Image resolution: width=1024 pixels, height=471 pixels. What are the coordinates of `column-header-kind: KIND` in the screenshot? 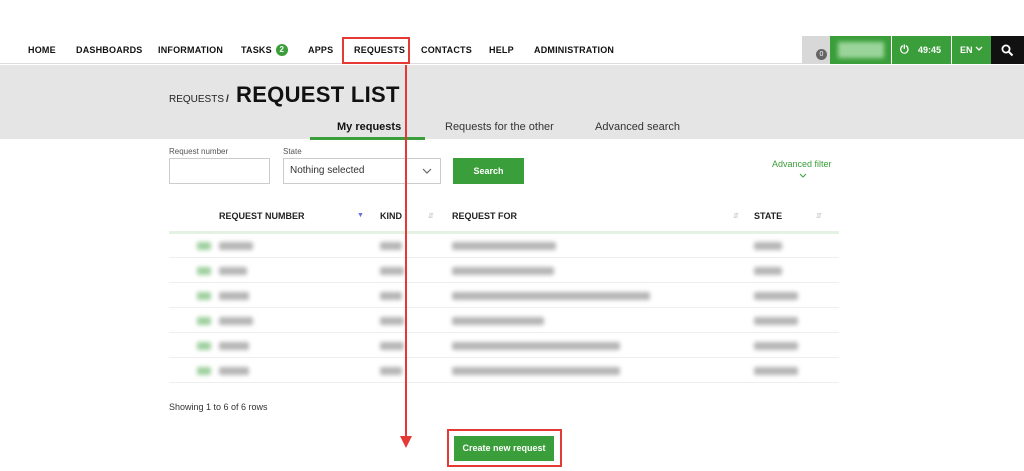 It's located at (391, 216).